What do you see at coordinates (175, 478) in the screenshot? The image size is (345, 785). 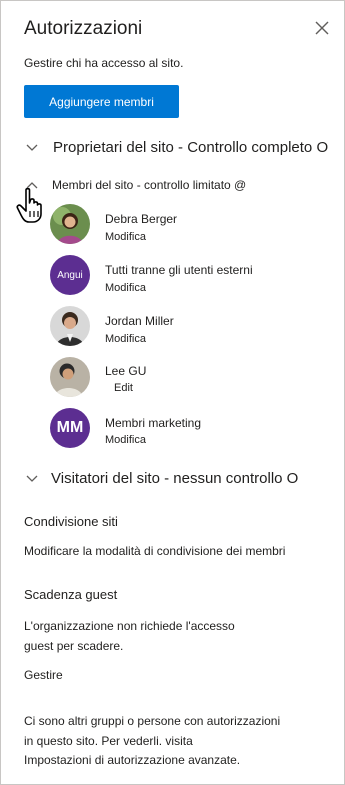 I see `section-visitors-label: Visitatori del sito - nessun controllo O` at bounding box center [175, 478].